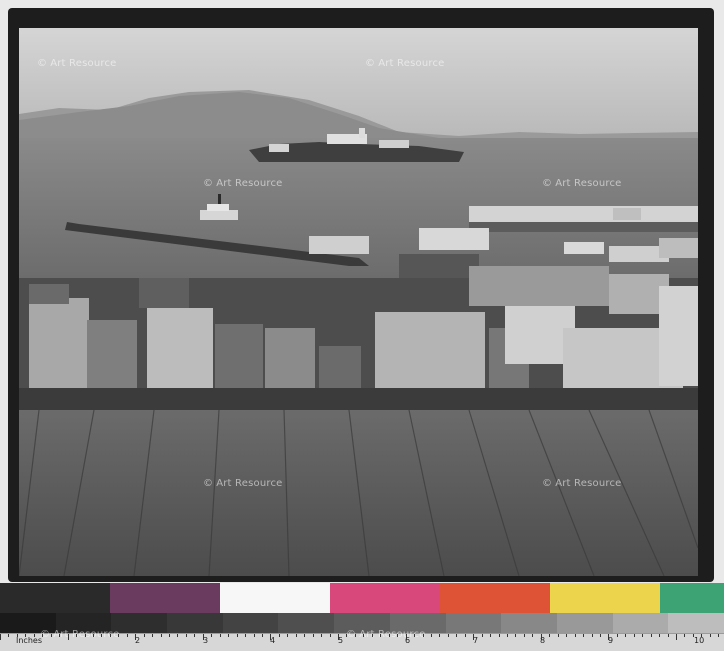 The width and height of the screenshot is (724, 651). Describe the element at coordinates (275, 598) in the screenshot. I see `white-patch` at that location.